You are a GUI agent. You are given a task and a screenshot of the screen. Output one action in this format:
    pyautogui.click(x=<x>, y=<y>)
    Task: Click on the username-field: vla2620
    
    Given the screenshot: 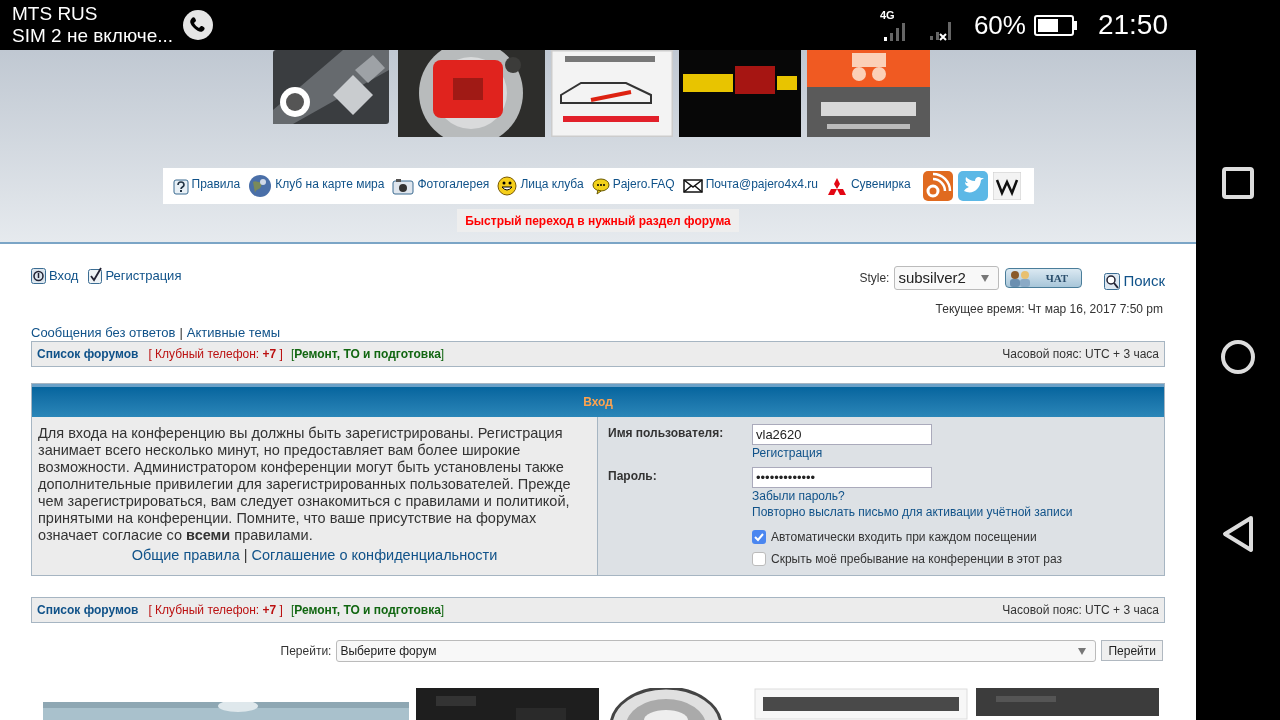 What is the action you would take?
    pyautogui.click(x=842, y=434)
    